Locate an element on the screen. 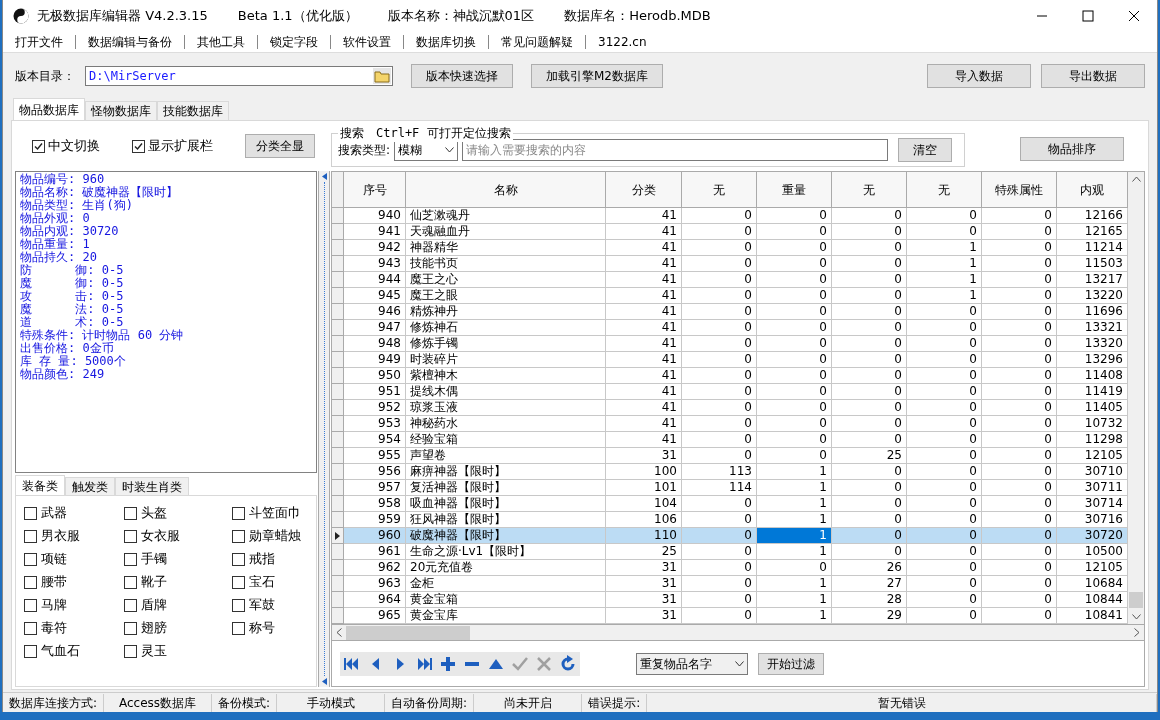 This screenshot has width=1160, height=720. search-field: 请输入需要搜索的内容 is located at coordinates (675, 150).